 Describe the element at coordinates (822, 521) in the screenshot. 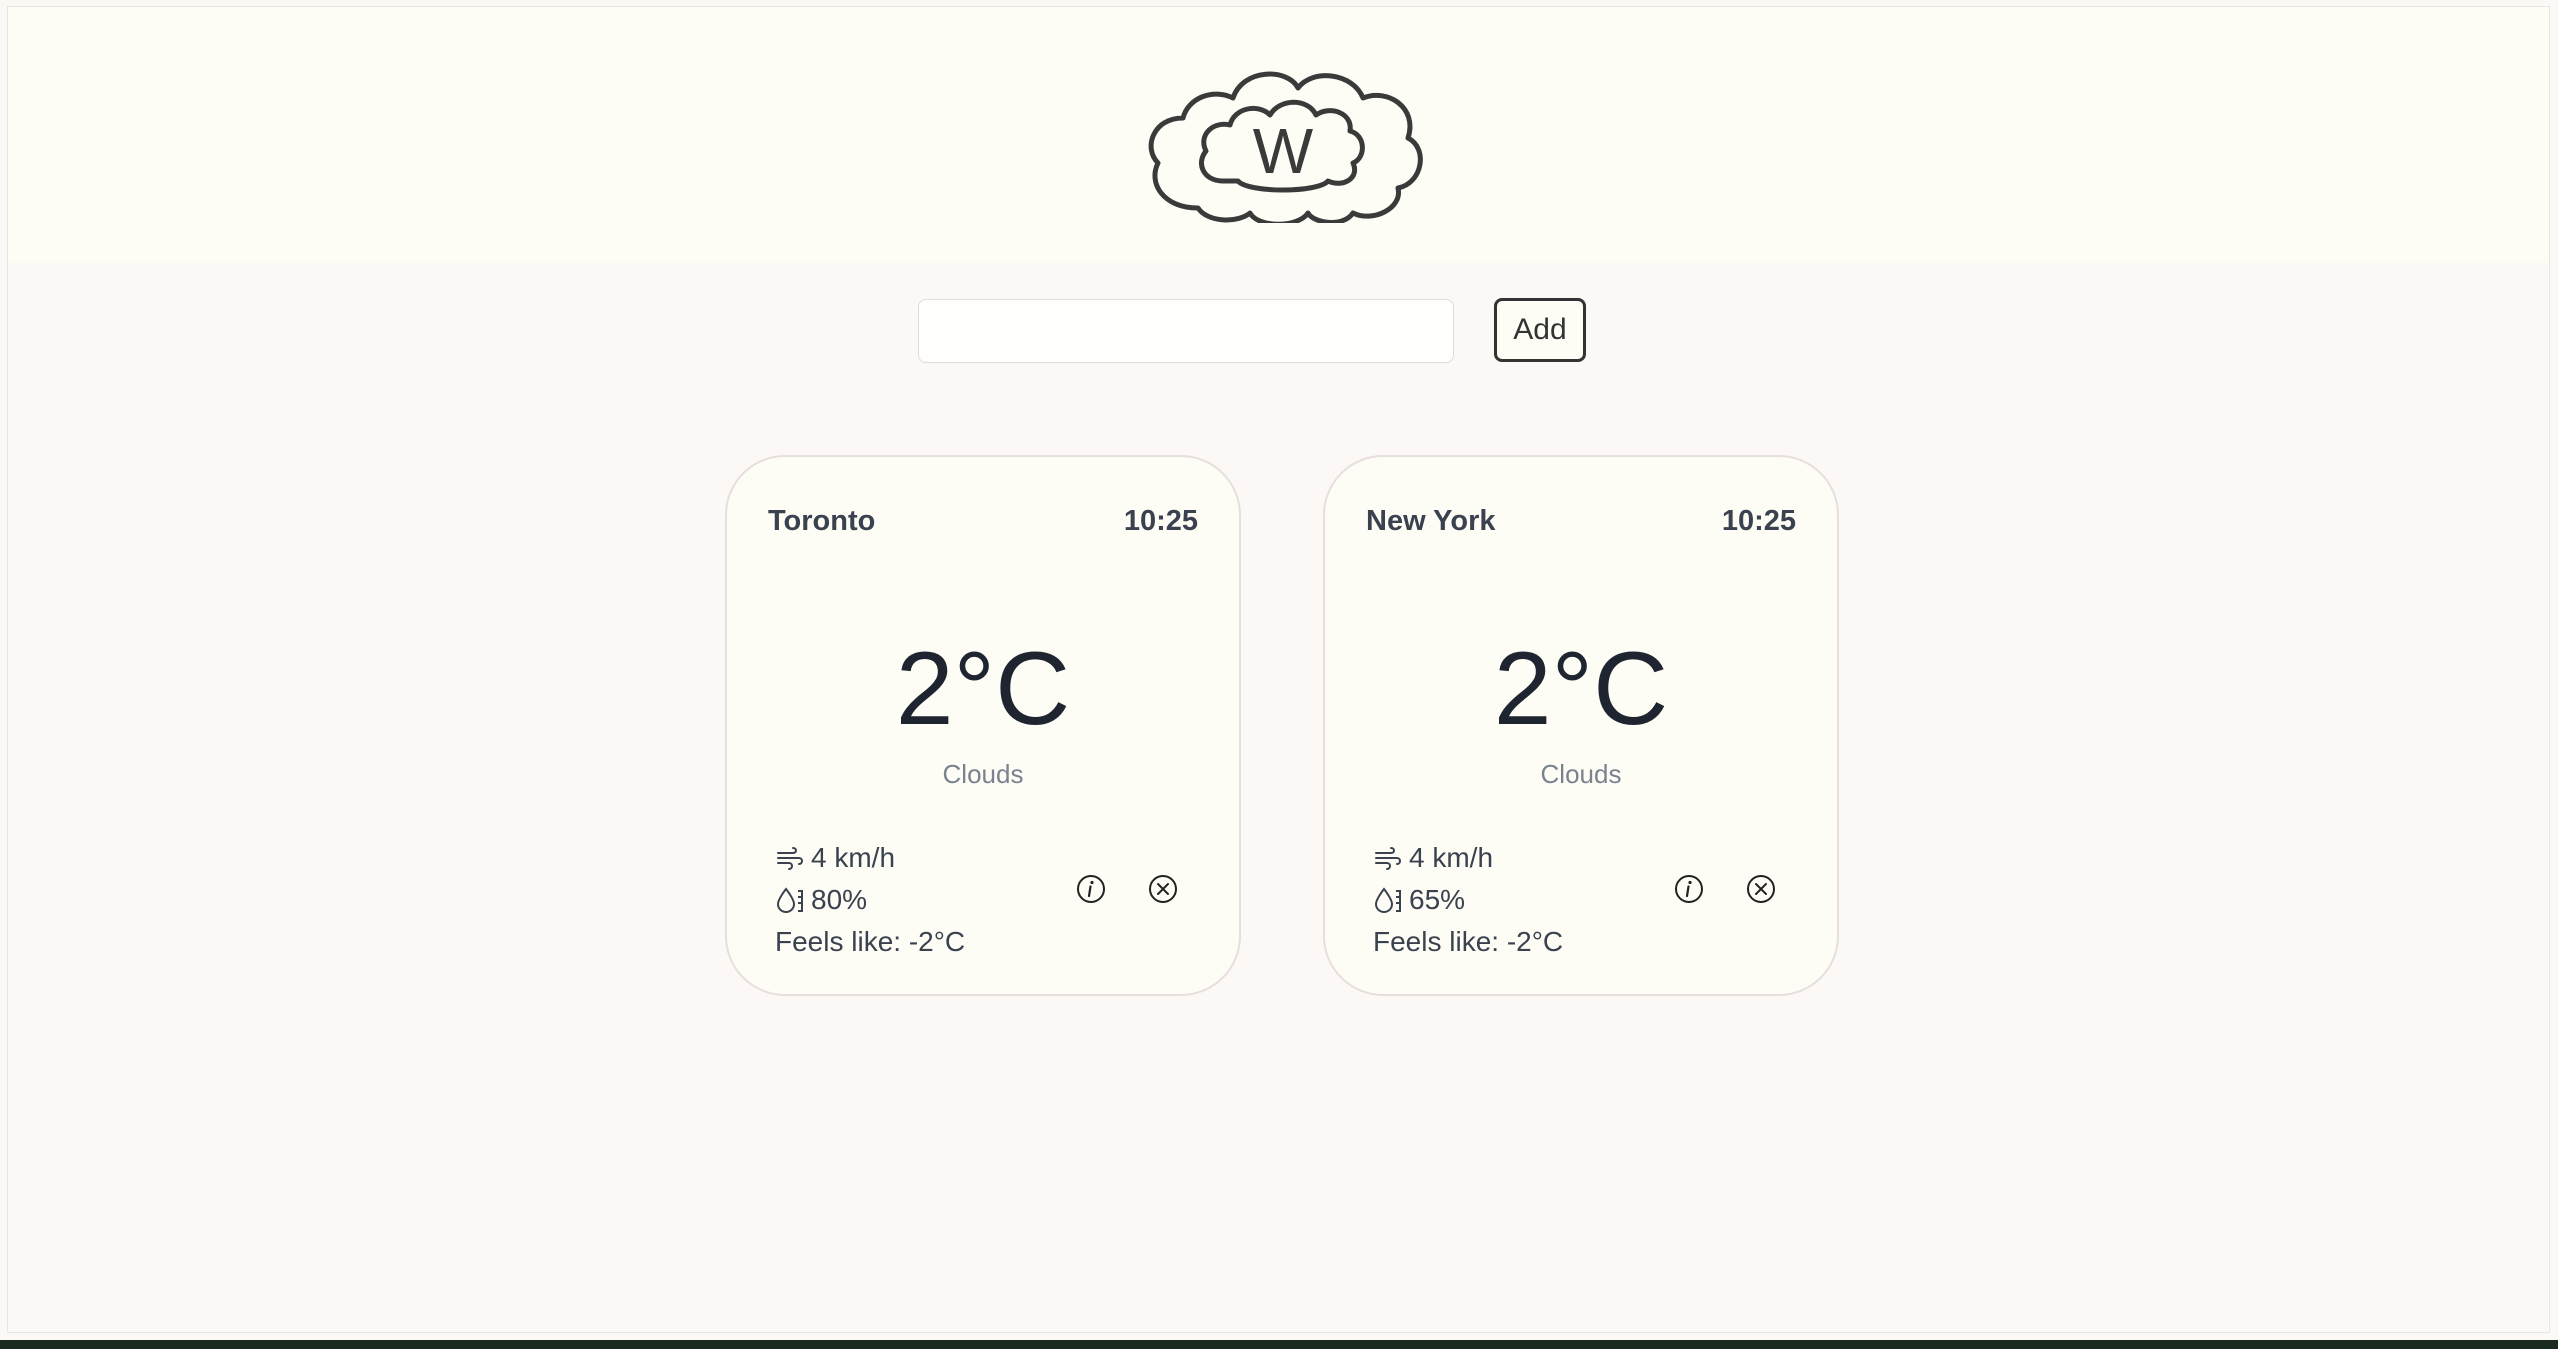

I see `city-name: Toronto` at that location.